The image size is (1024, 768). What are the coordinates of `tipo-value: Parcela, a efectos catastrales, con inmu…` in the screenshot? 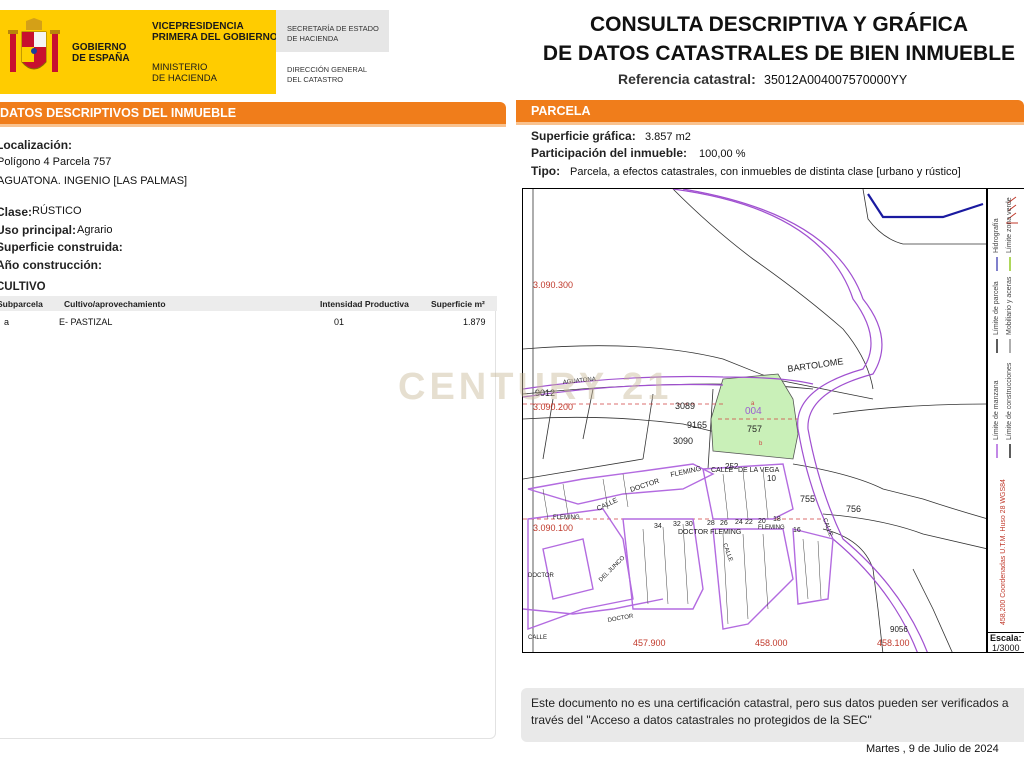 It's located at (765, 172).